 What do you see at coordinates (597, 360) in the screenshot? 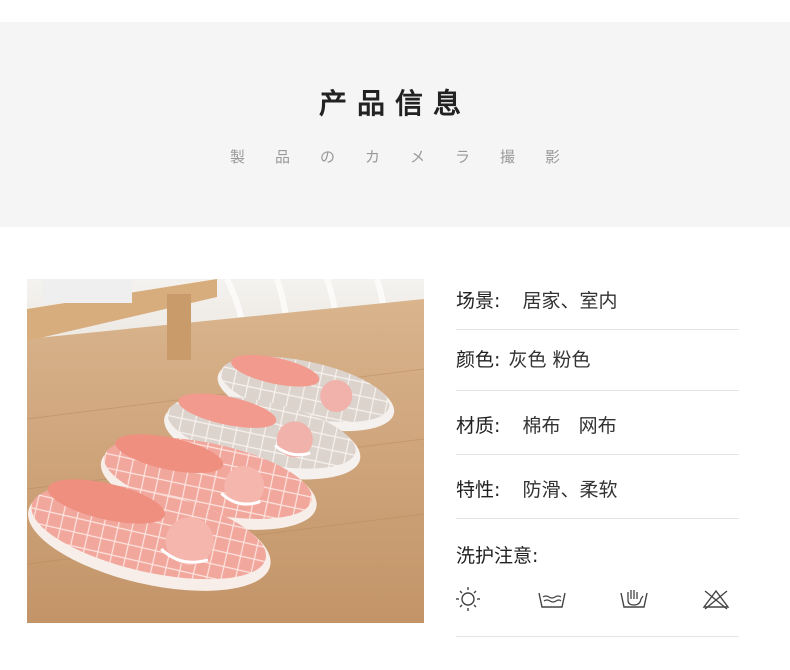
I see `info-row-color: 颜色: 灰色 粉色` at bounding box center [597, 360].